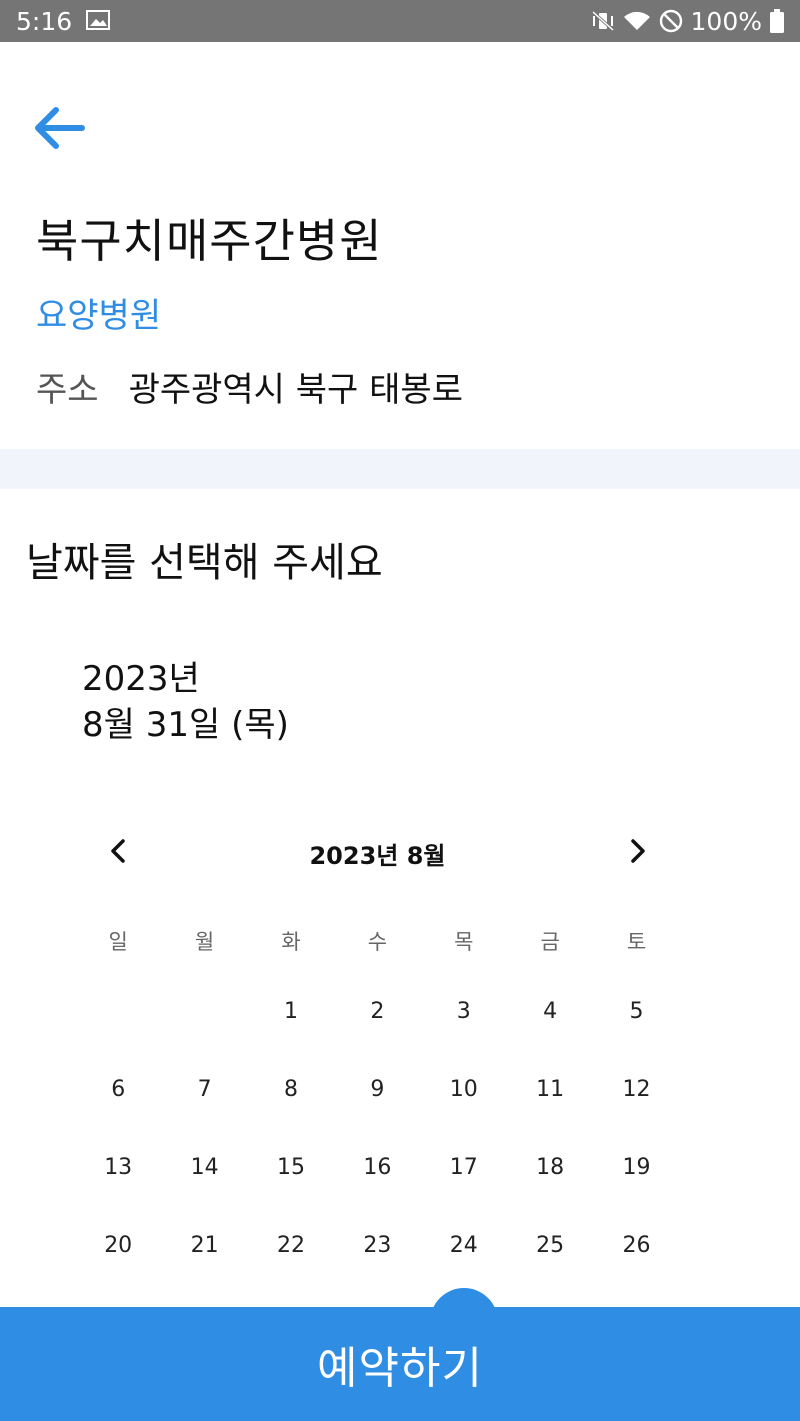 The width and height of the screenshot is (800, 1421). I want to click on calendar-day: 6, so click(118, 1089).